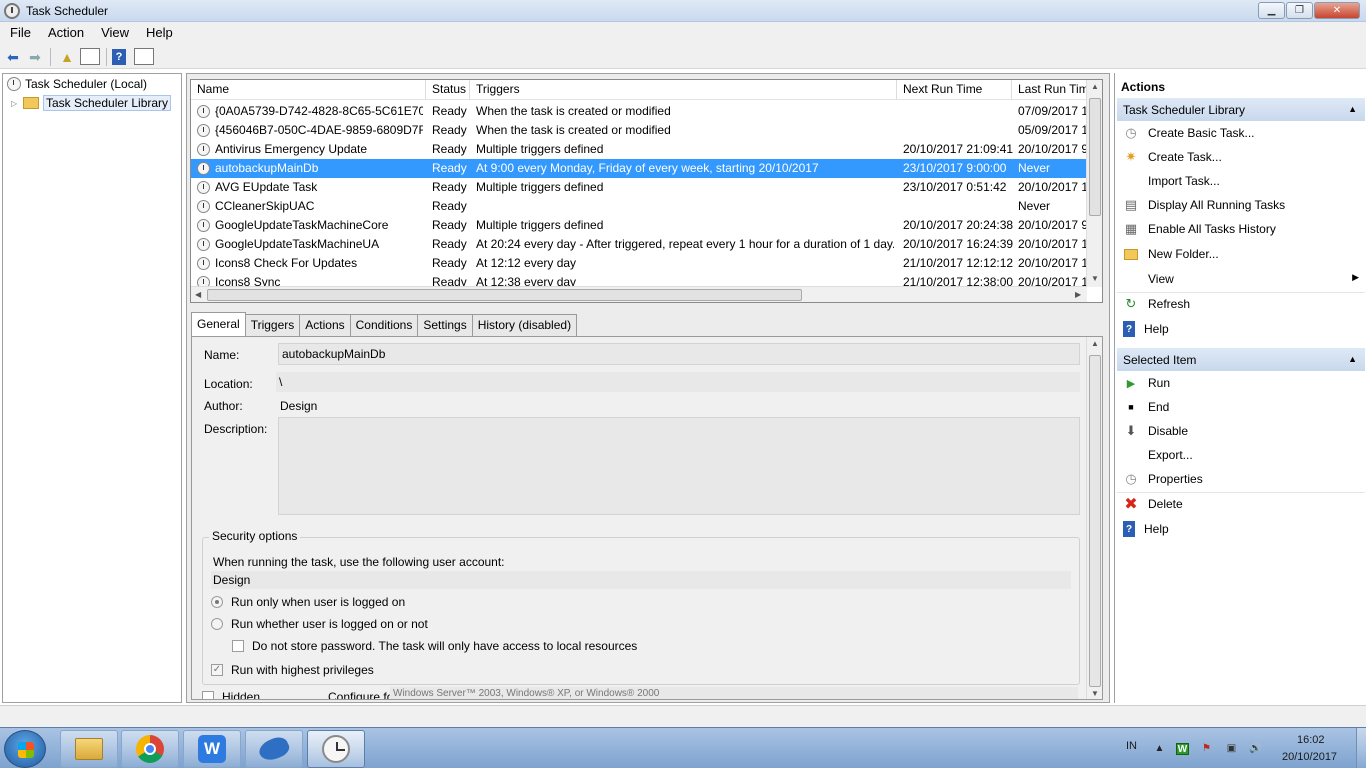 The height and width of the screenshot is (768, 1366). Describe the element at coordinates (77, 84) in the screenshot. I see `tree-item-root: Task Scheduler (Local)` at that location.